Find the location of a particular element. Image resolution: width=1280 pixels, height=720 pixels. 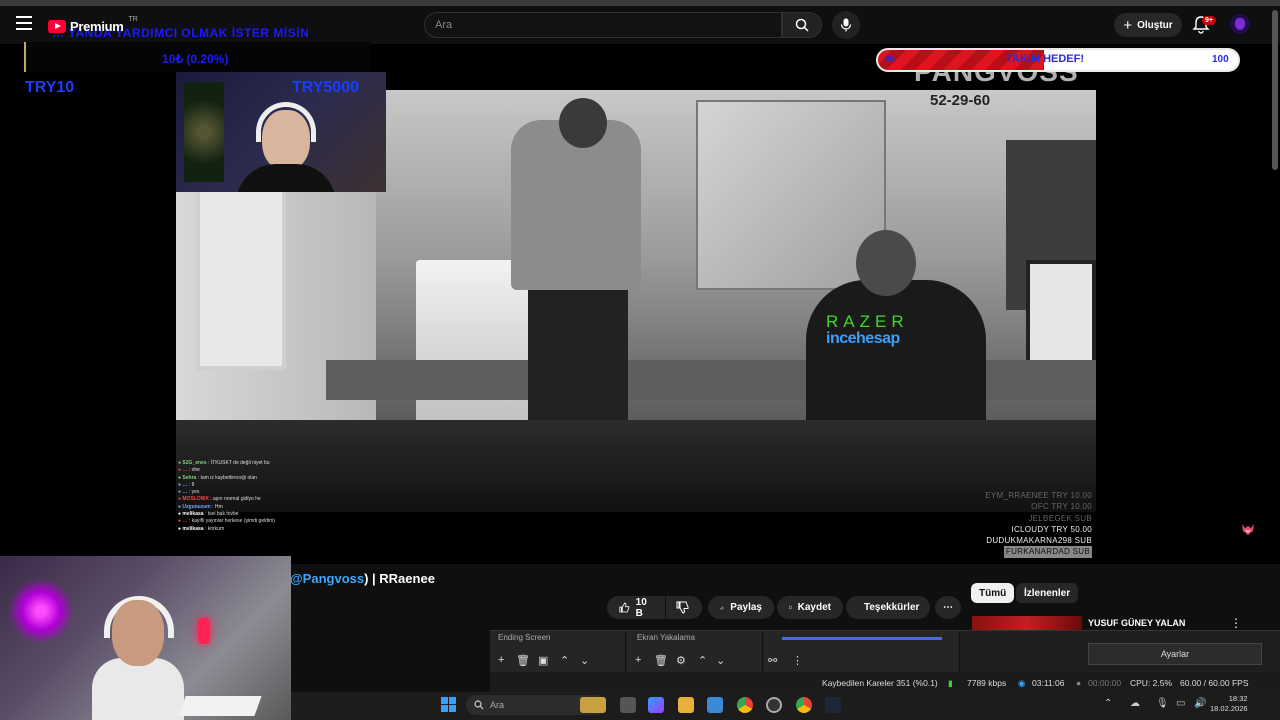

search-button is located at coordinates (802, 25).